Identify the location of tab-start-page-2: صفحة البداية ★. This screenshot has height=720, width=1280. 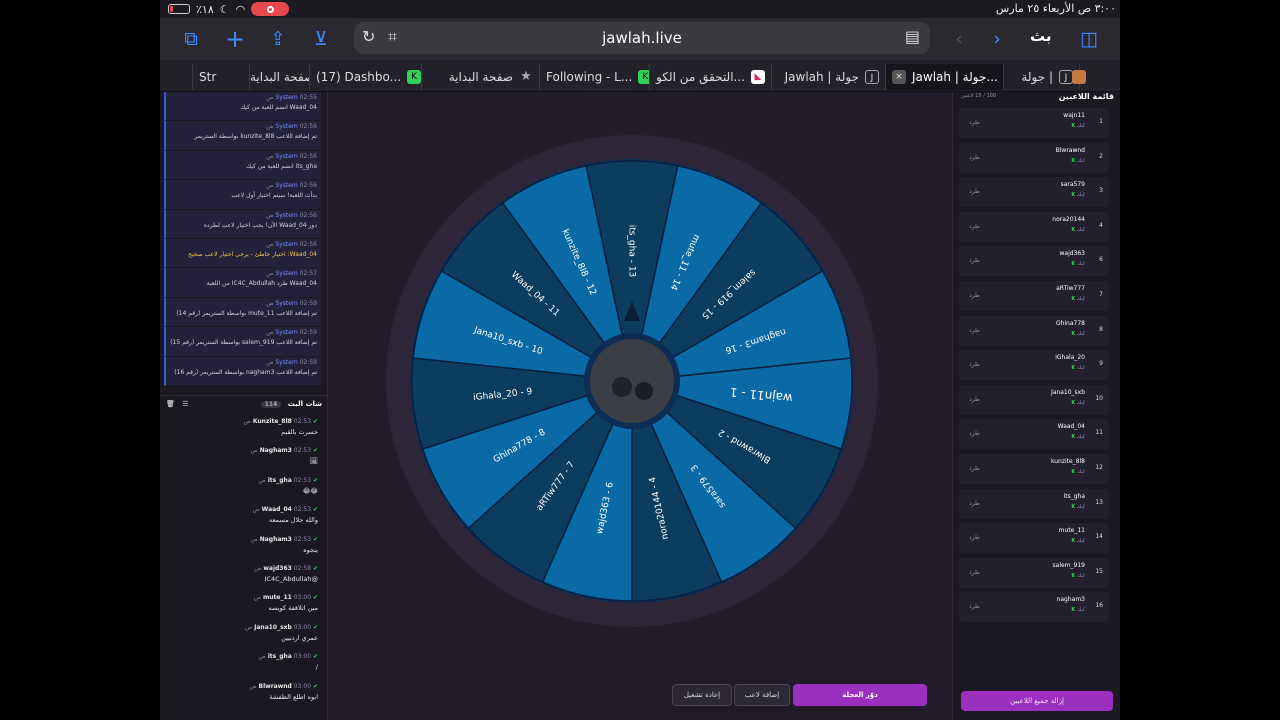
(481, 77).